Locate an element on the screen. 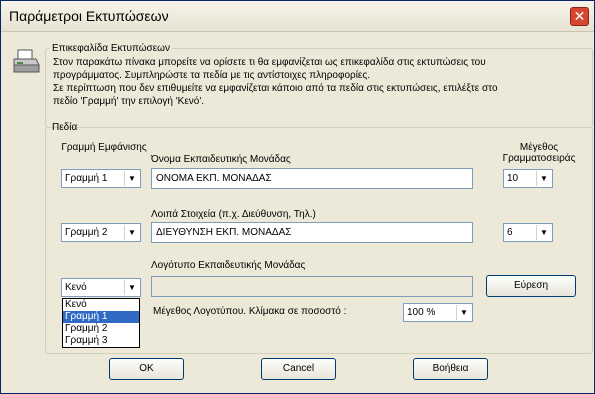  title-bar: Παράμετροι Εκτυπώσεων ✕ is located at coordinates (297, 16).